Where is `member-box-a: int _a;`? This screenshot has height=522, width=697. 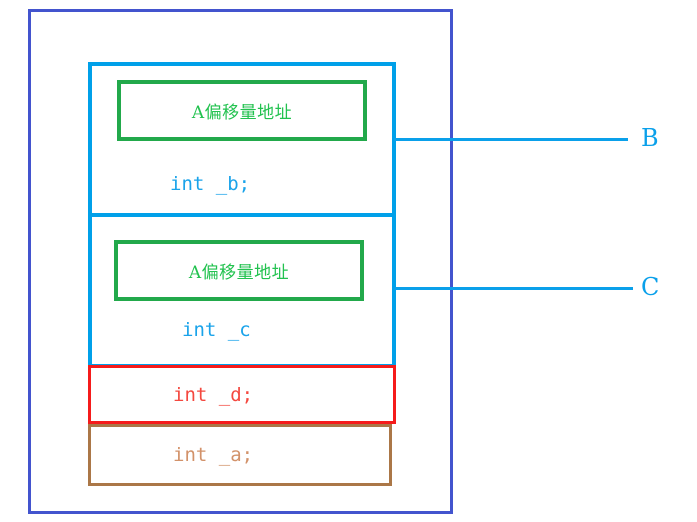 member-box-a: int _a; is located at coordinates (240, 455).